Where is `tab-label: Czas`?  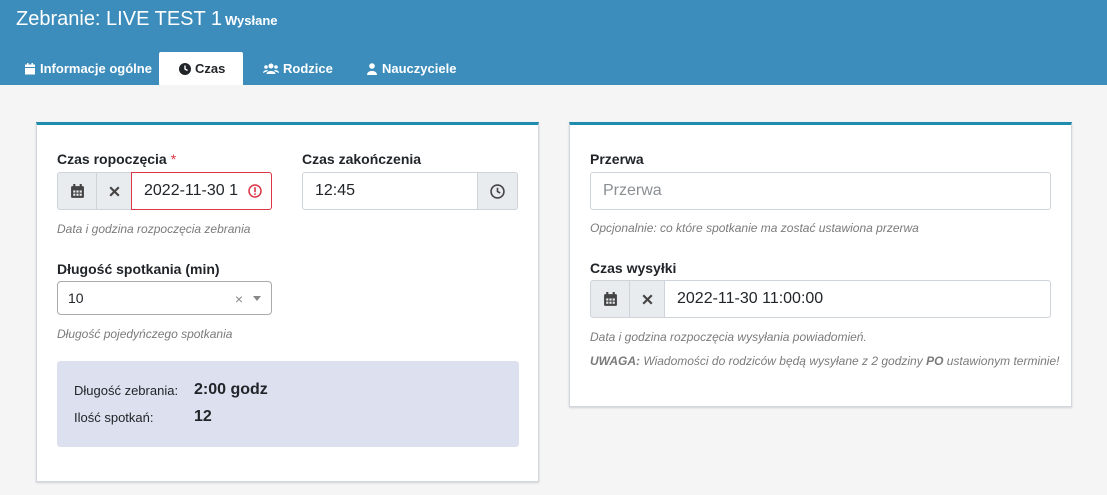 tab-label: Czas is located at coordinates (210, 68).